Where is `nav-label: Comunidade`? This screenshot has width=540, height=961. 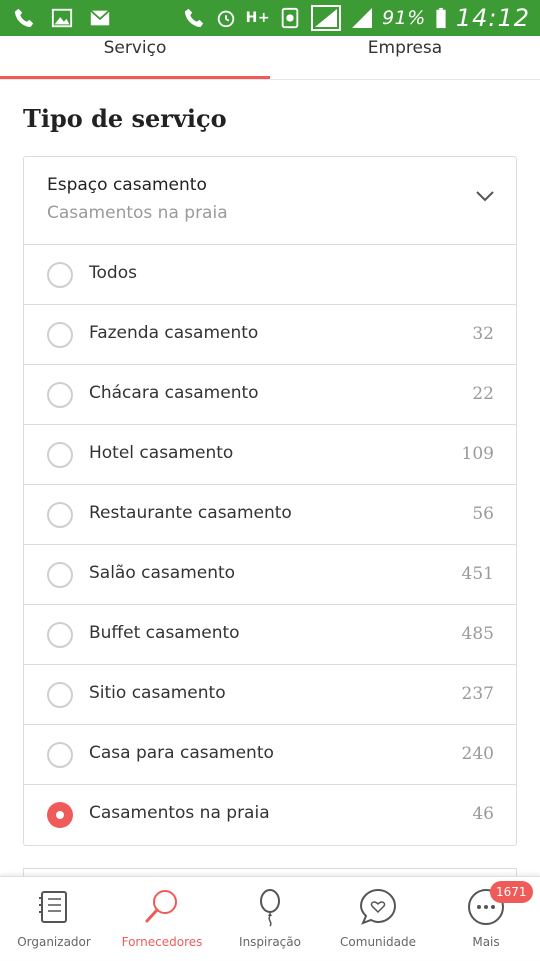
nav-label: Comunidade is located at coordinates (378, 942).